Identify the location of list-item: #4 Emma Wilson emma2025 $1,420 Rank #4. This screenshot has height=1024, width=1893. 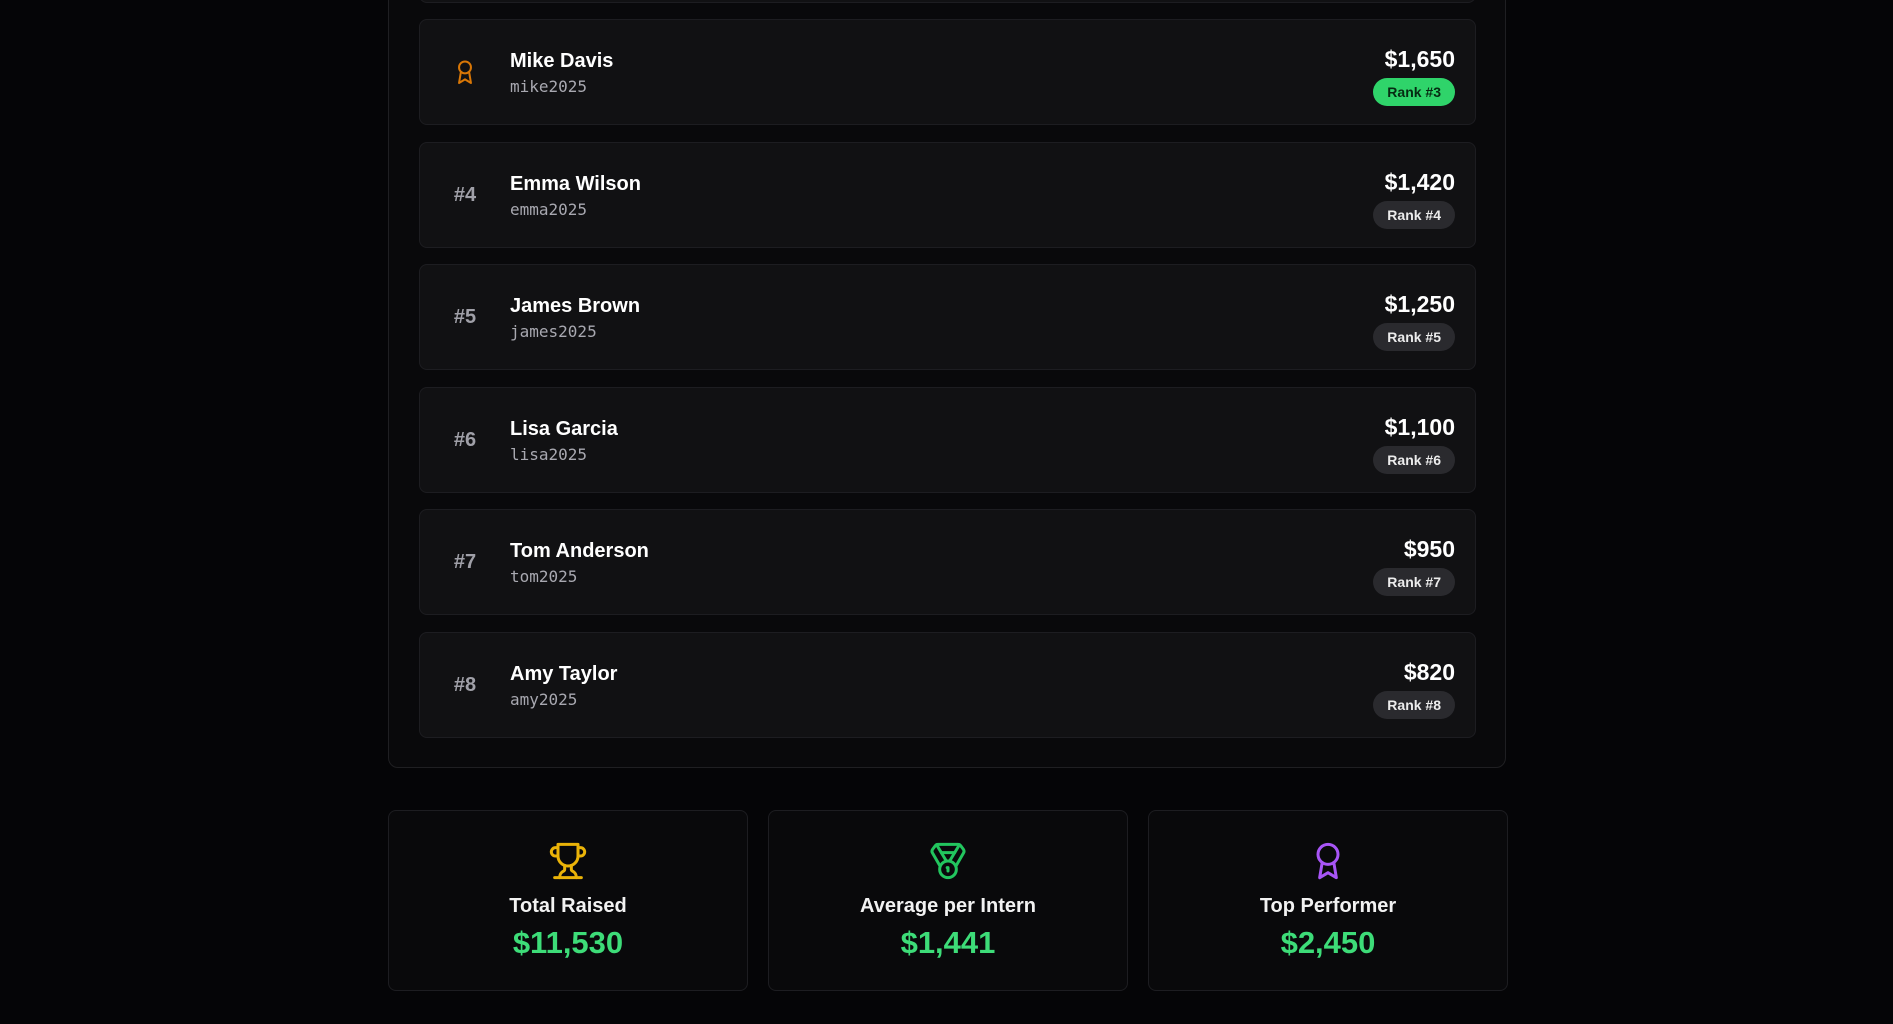
(947, 195).